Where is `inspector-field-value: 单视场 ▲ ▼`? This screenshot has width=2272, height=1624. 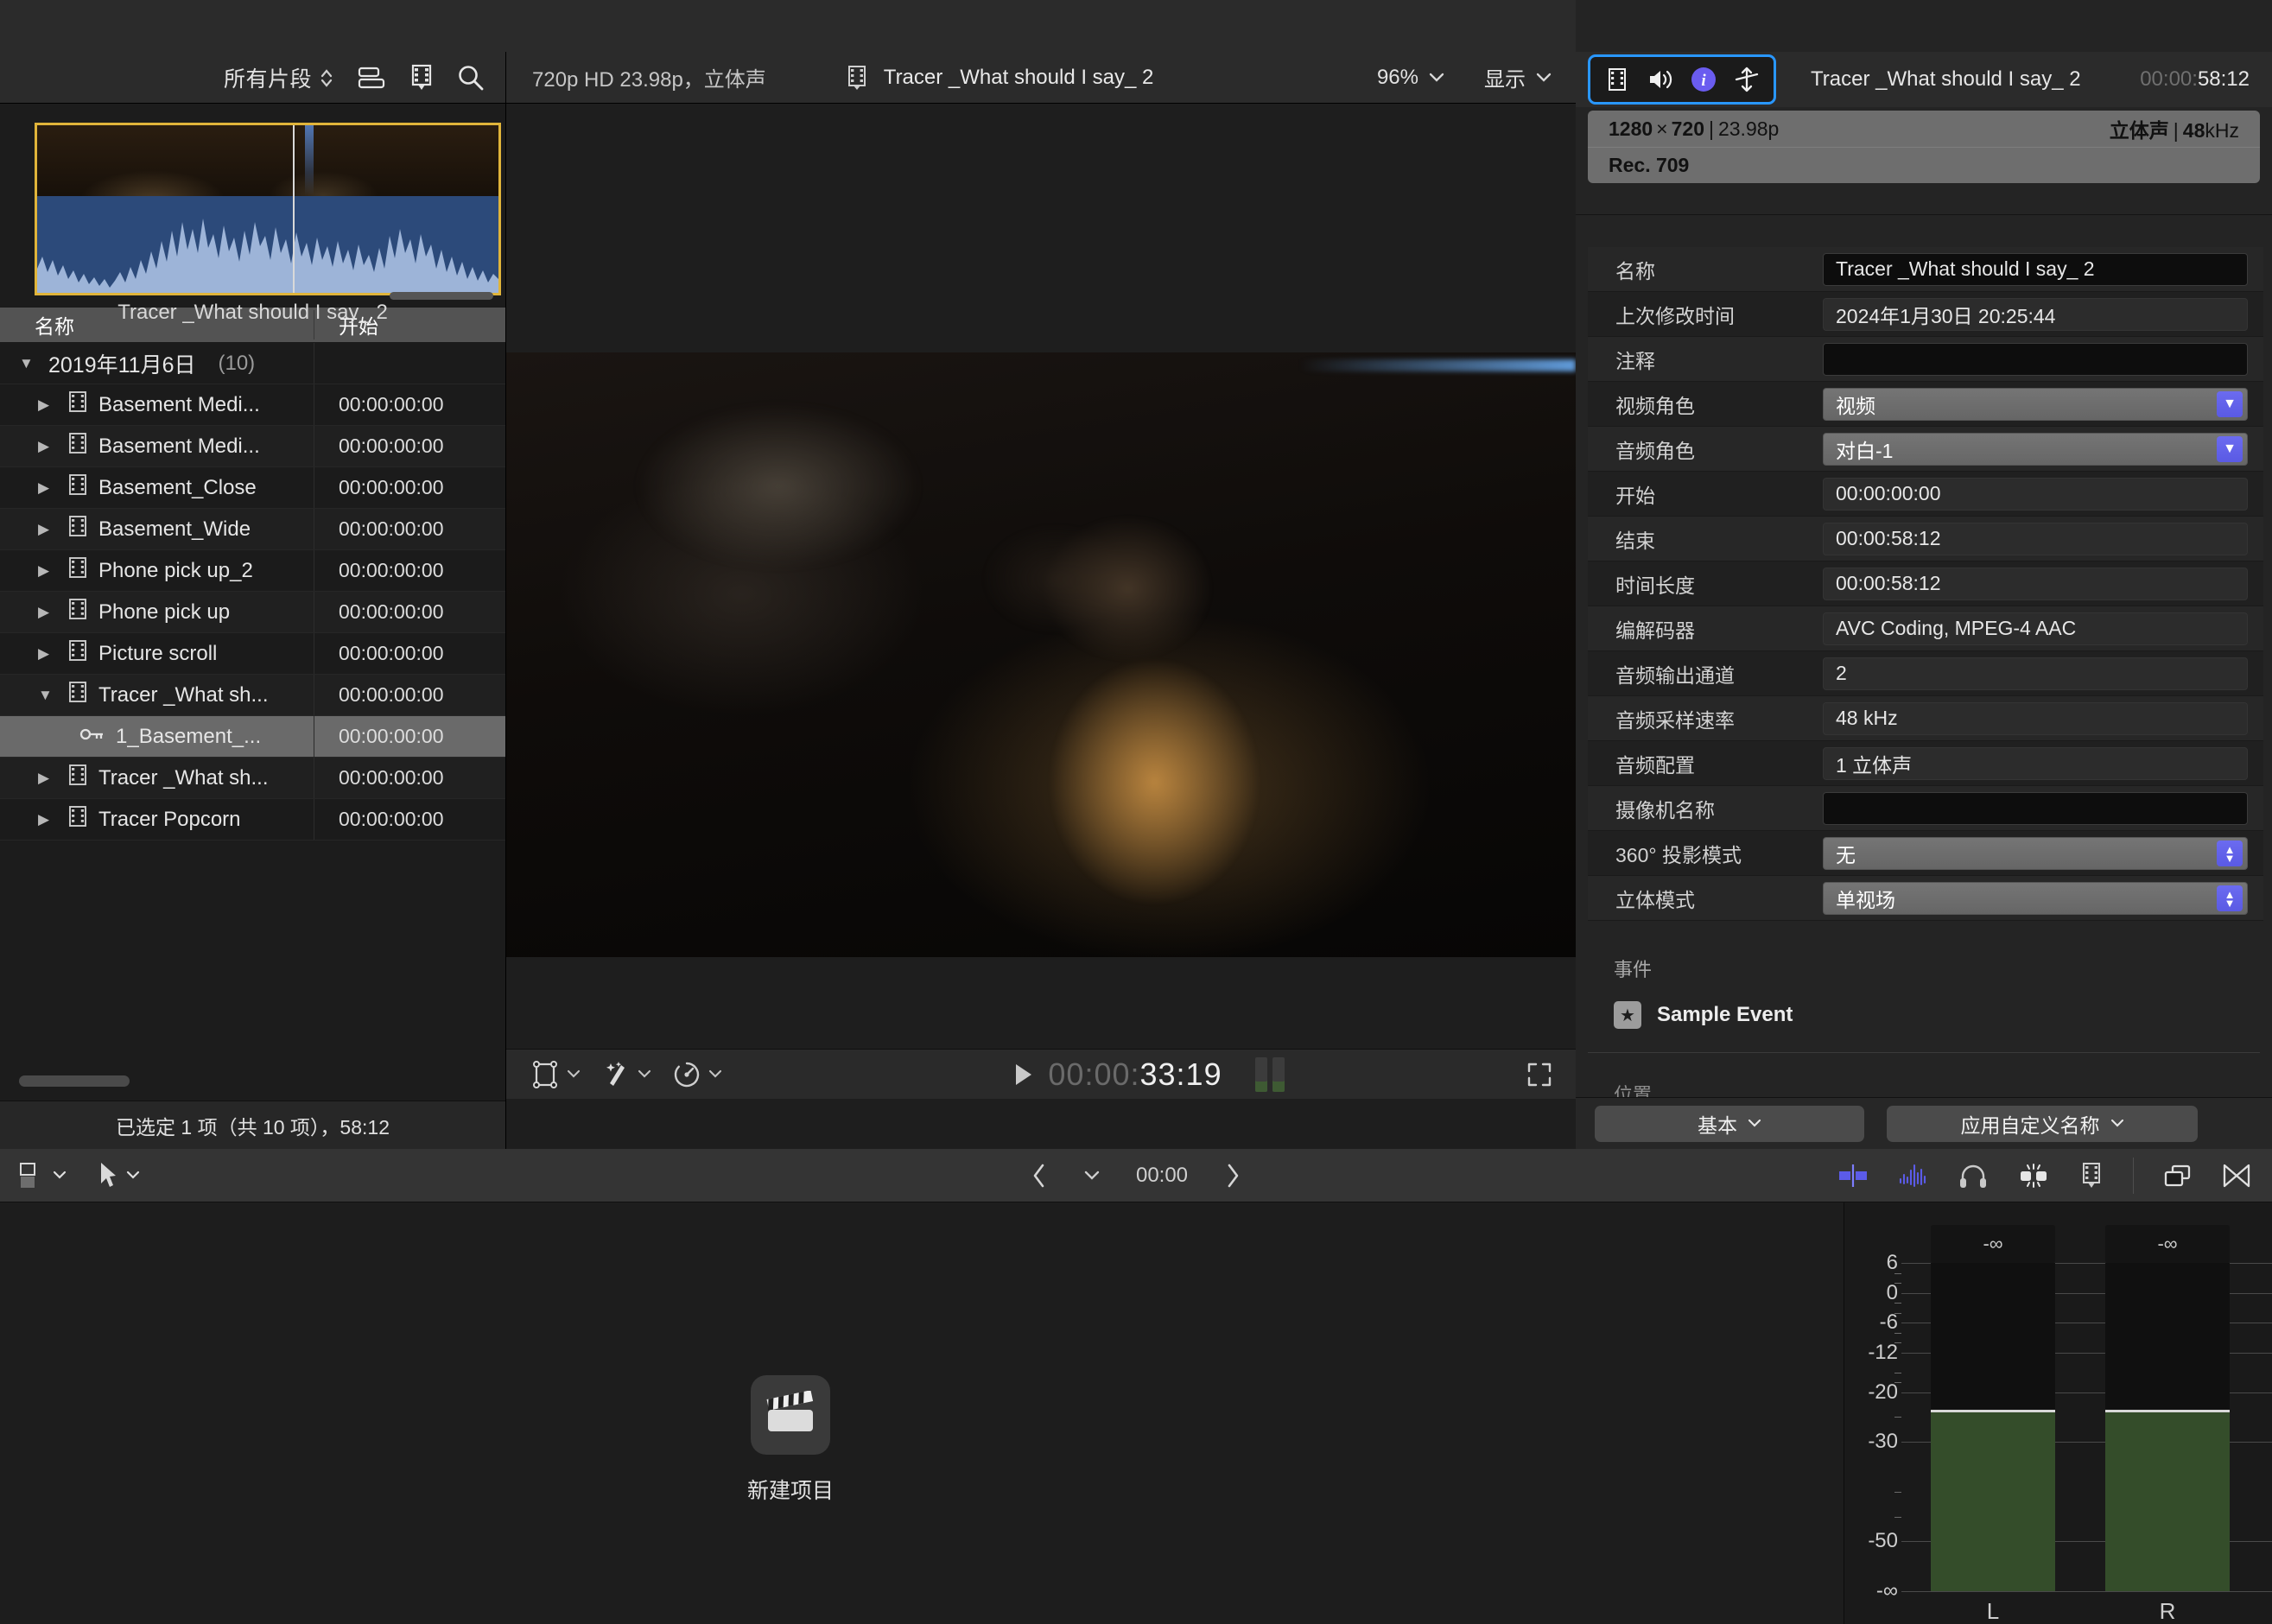
inspector-field-value: 单视场 ▲ ▼ is located at coordinates (2035, 898).